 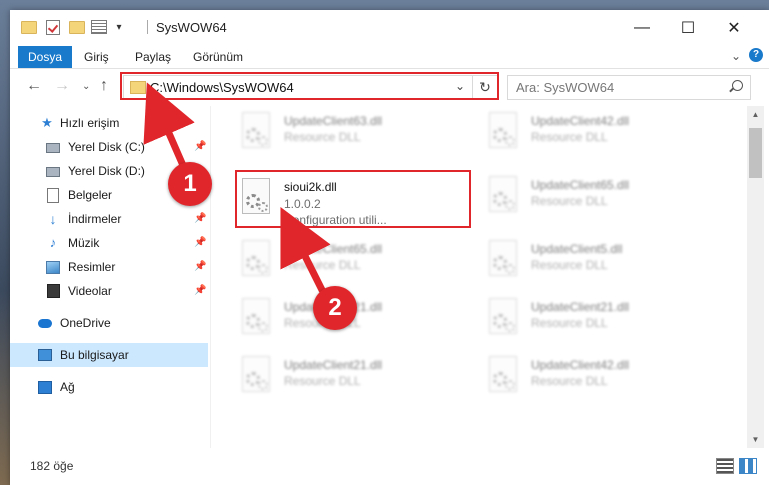 I want to click on properties-check-icon, so click(x=53, y=27).